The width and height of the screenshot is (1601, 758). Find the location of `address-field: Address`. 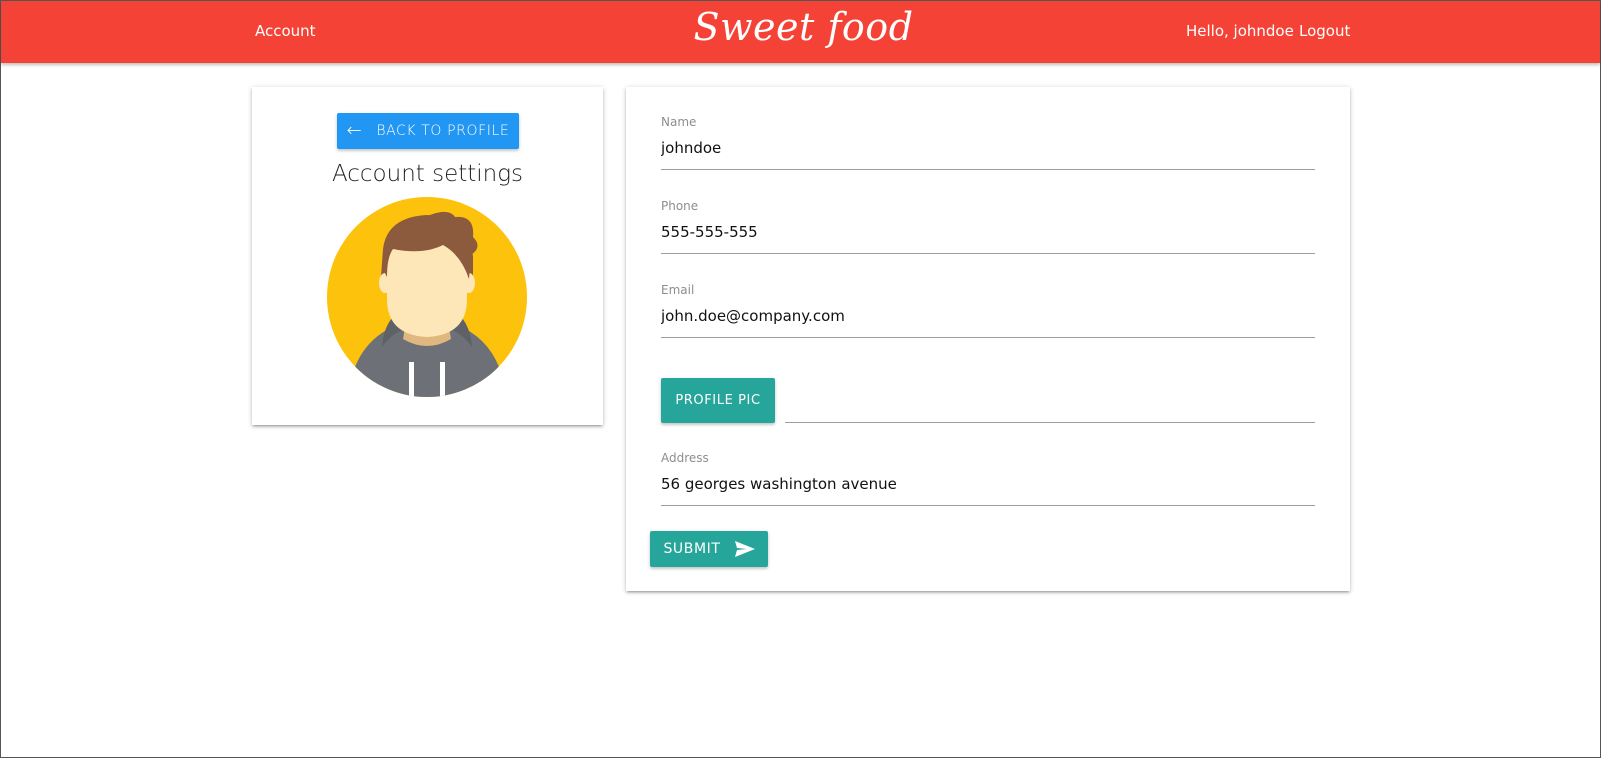

address-field: Address is located at coordinates (988, 478).